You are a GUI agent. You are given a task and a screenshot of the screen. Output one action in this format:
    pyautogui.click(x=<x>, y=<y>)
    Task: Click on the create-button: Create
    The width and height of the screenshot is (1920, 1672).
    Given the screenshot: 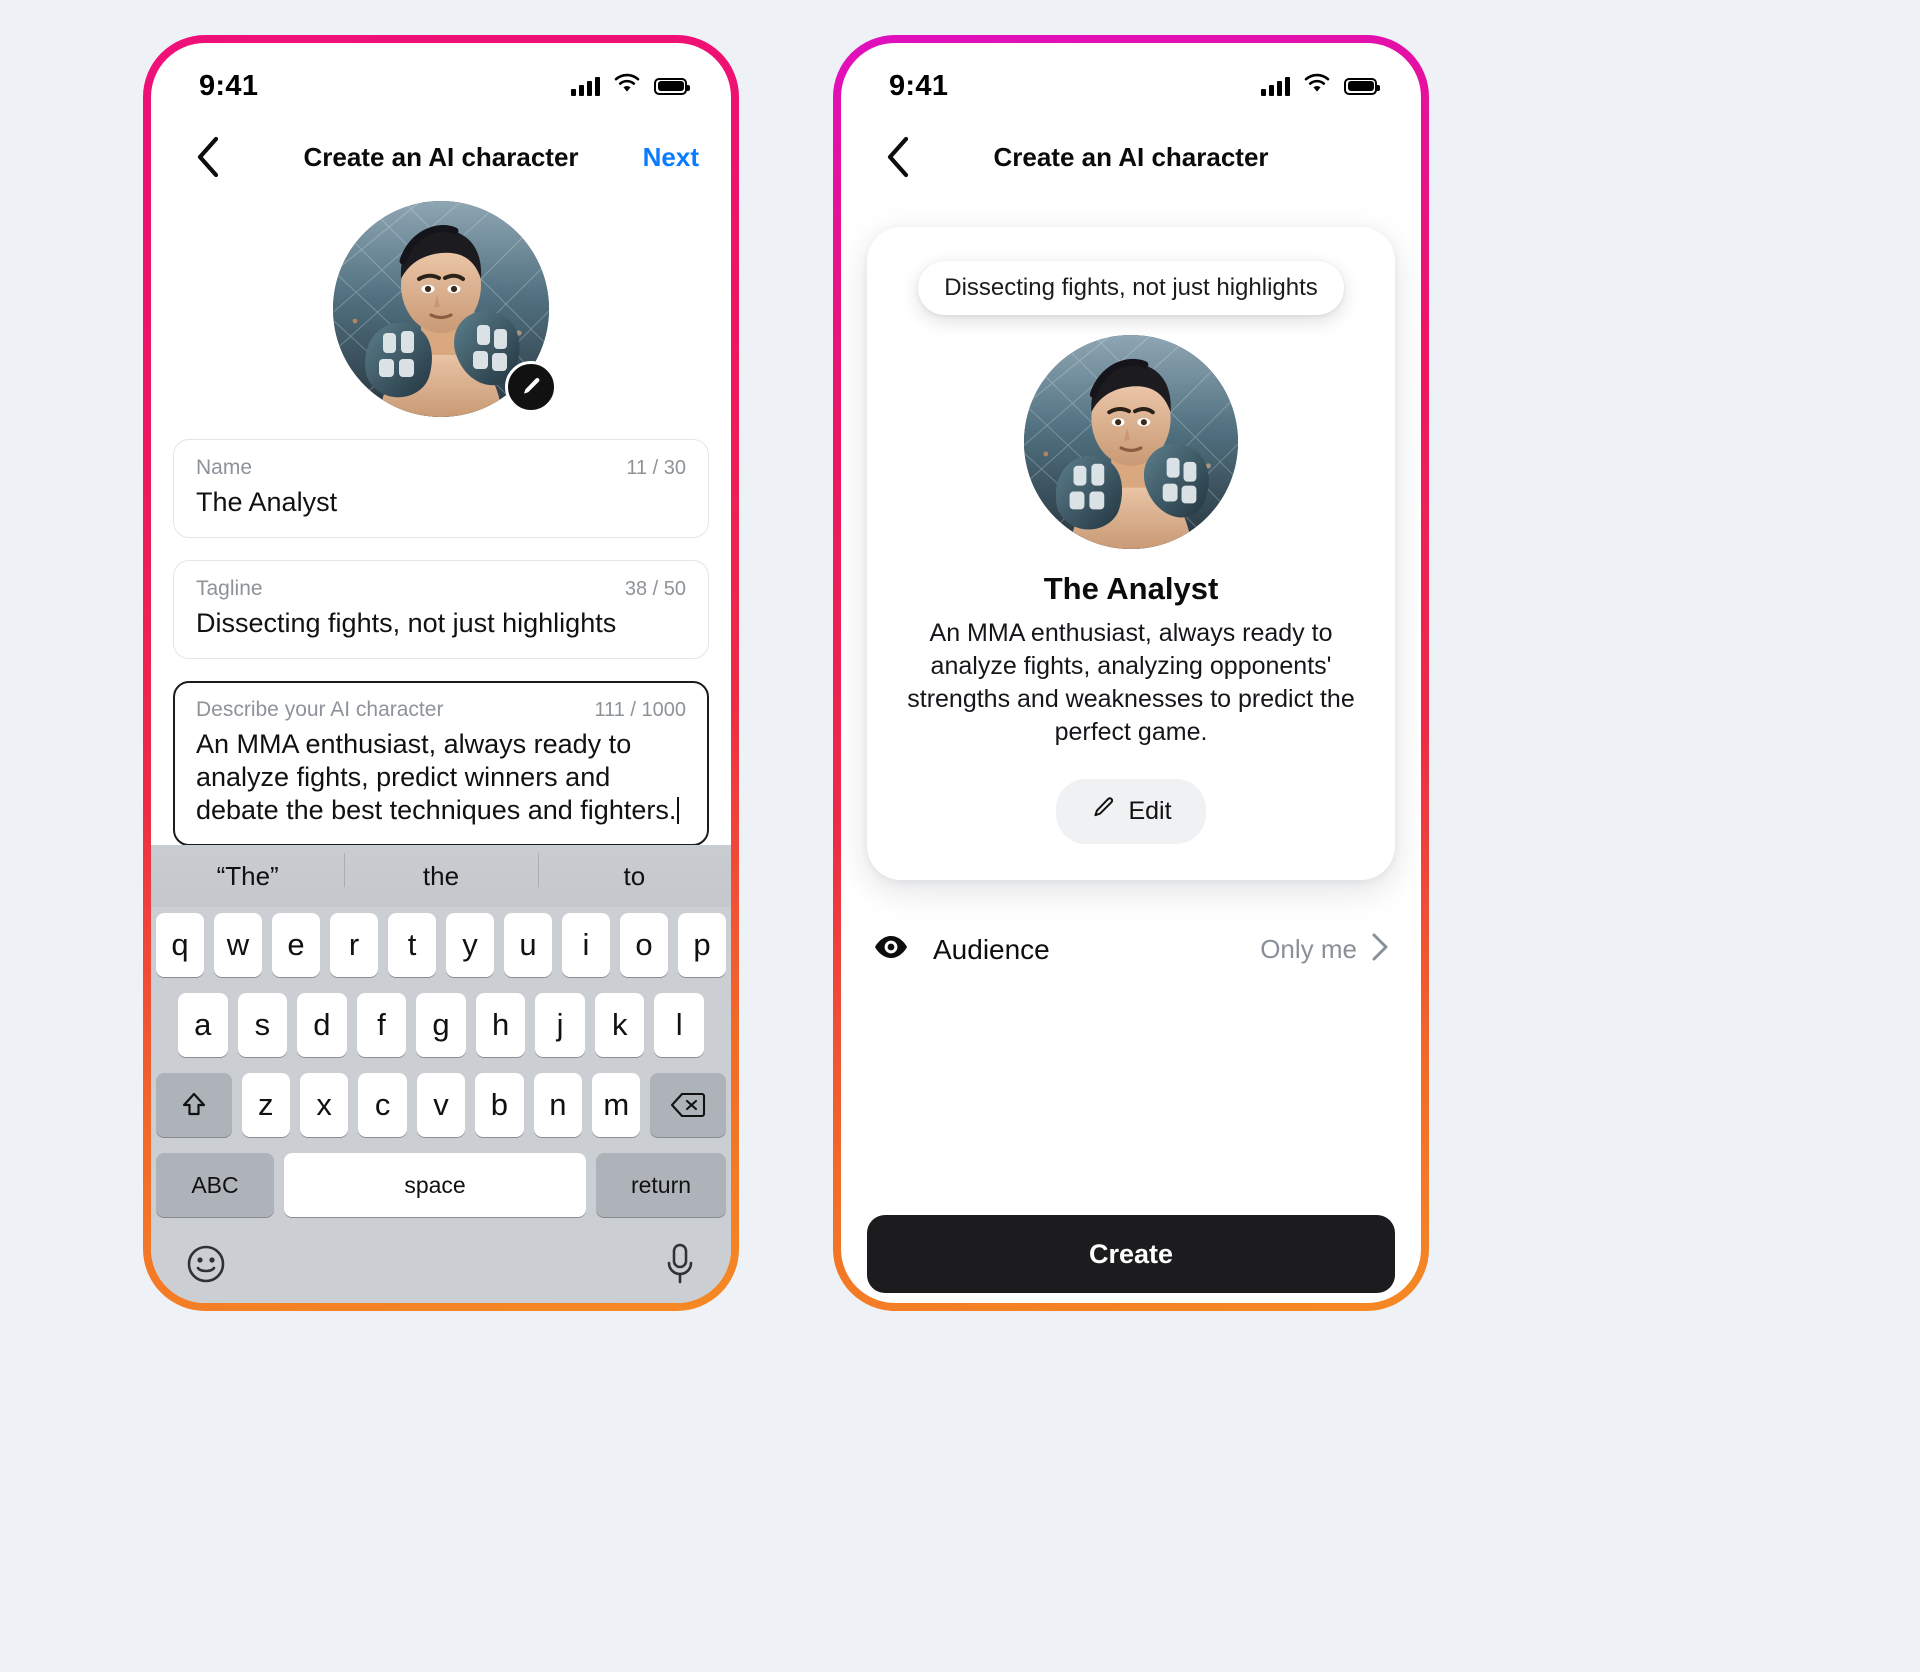 What is the action you would take?
    pyautogui.click(x=1131, y=1254)
    